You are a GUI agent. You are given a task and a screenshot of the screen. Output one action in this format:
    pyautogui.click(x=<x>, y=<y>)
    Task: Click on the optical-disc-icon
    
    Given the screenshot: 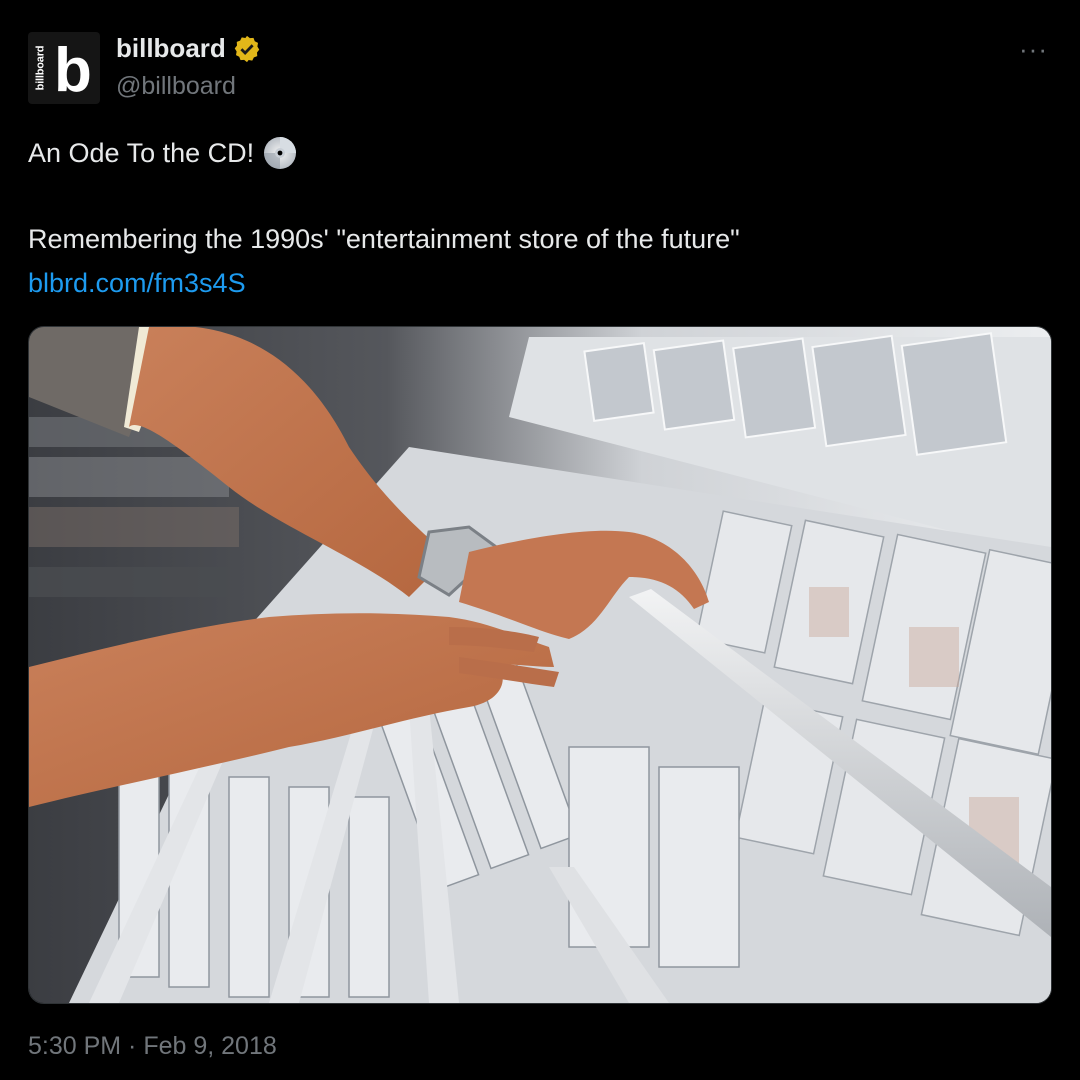 What is the action you would take?
    pyautogui.click(x=280, y=153)
    